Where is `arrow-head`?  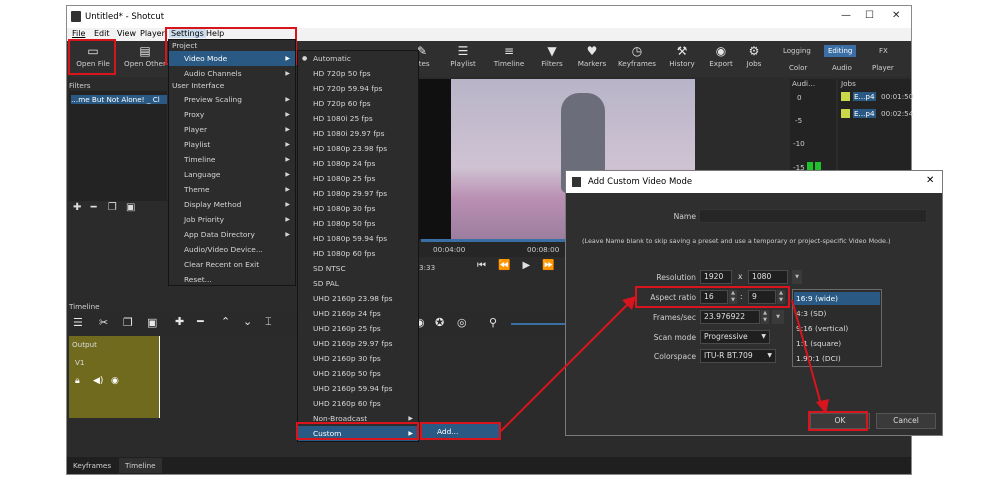 arrow-head is located at coordinates (822, 406).